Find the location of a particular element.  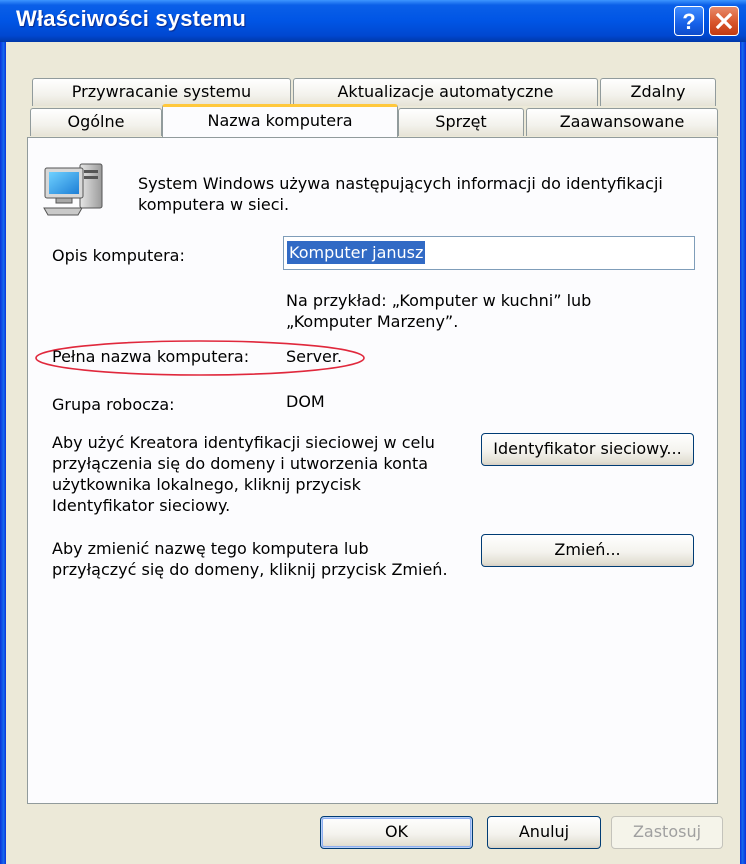

window-frame-right is located at coordinates (743, 453).